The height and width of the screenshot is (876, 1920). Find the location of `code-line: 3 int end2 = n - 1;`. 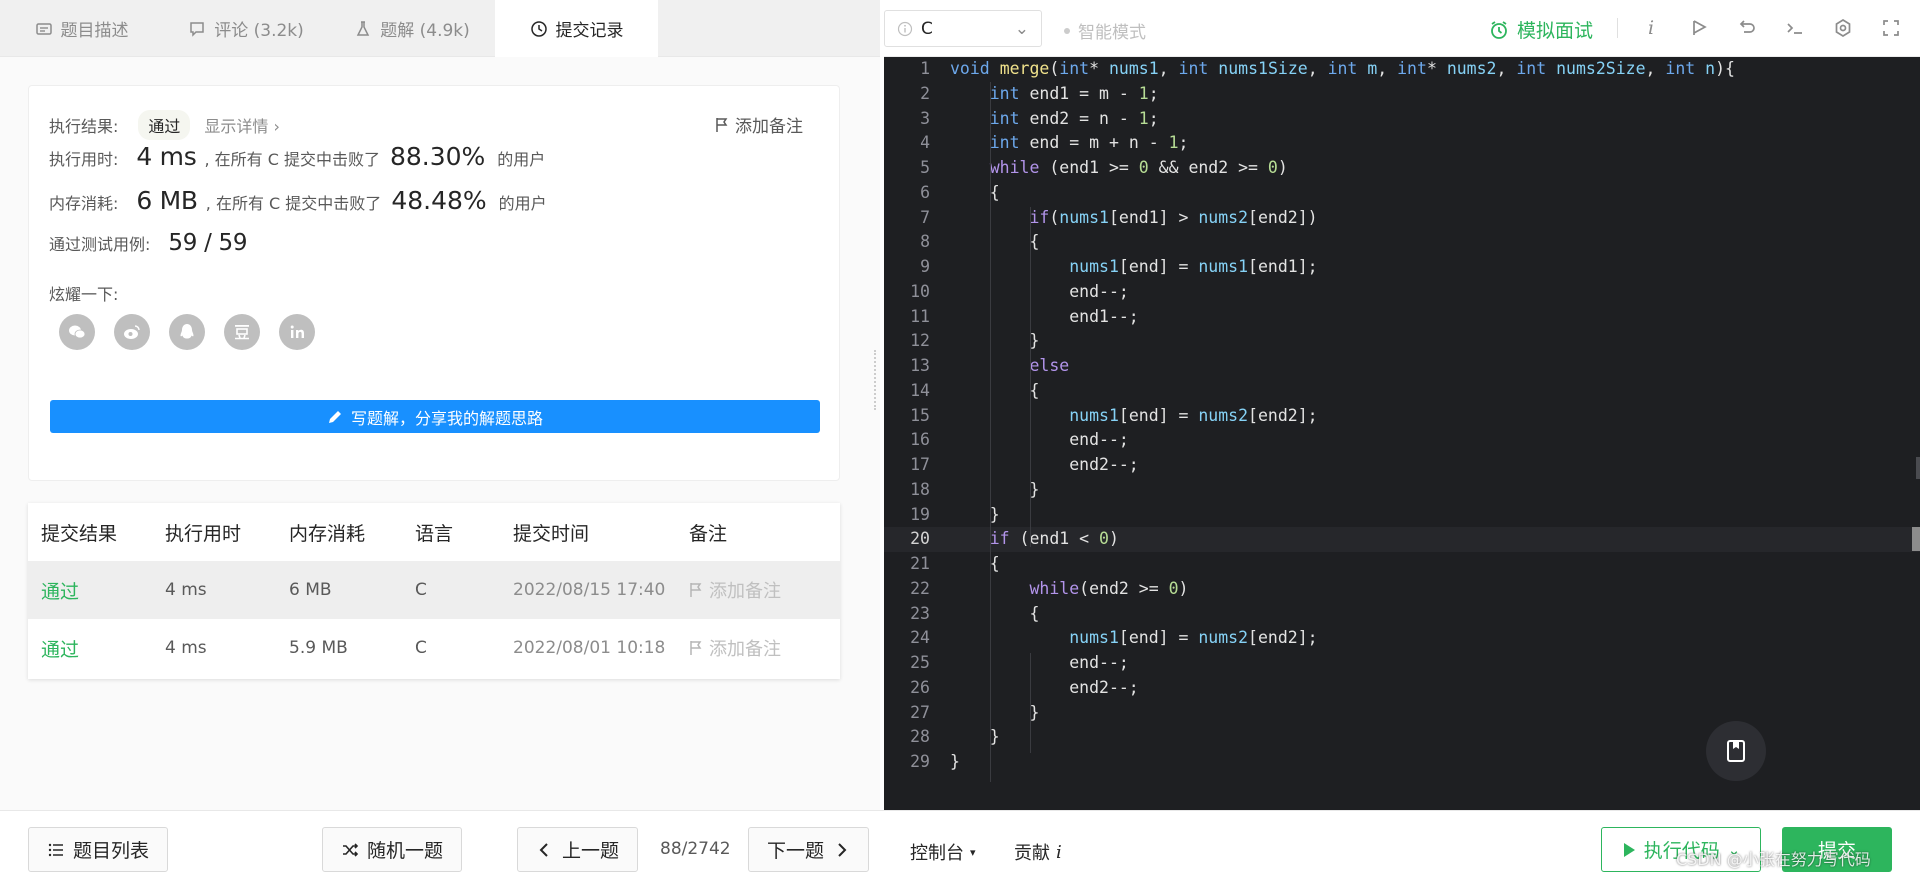

code-line: 3 int end2 = n - 1; is located at coordinates (1402, 119).